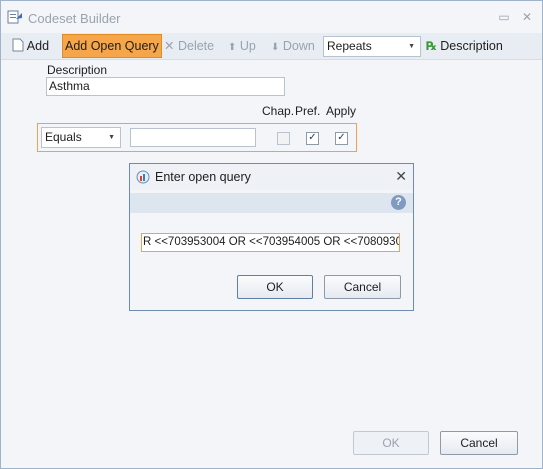  I want to click on dialog-title: Enter open query, so click(203, 177).